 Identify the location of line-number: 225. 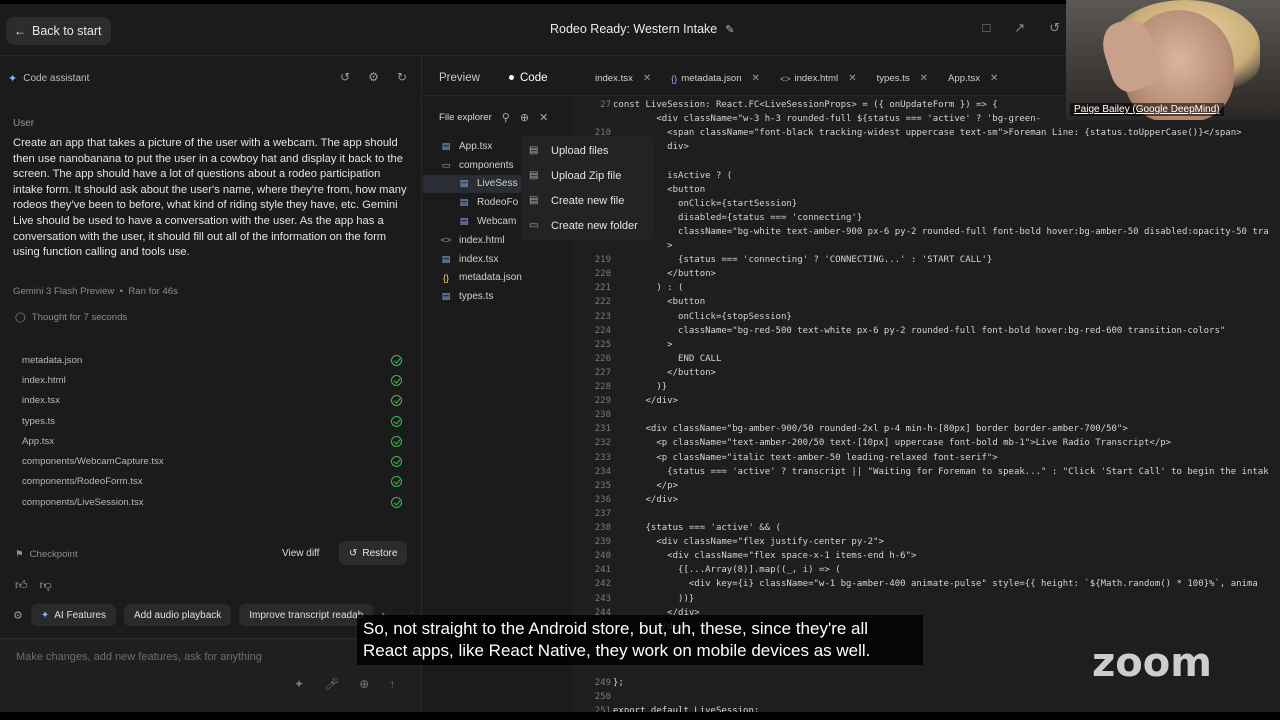
(602, 344).